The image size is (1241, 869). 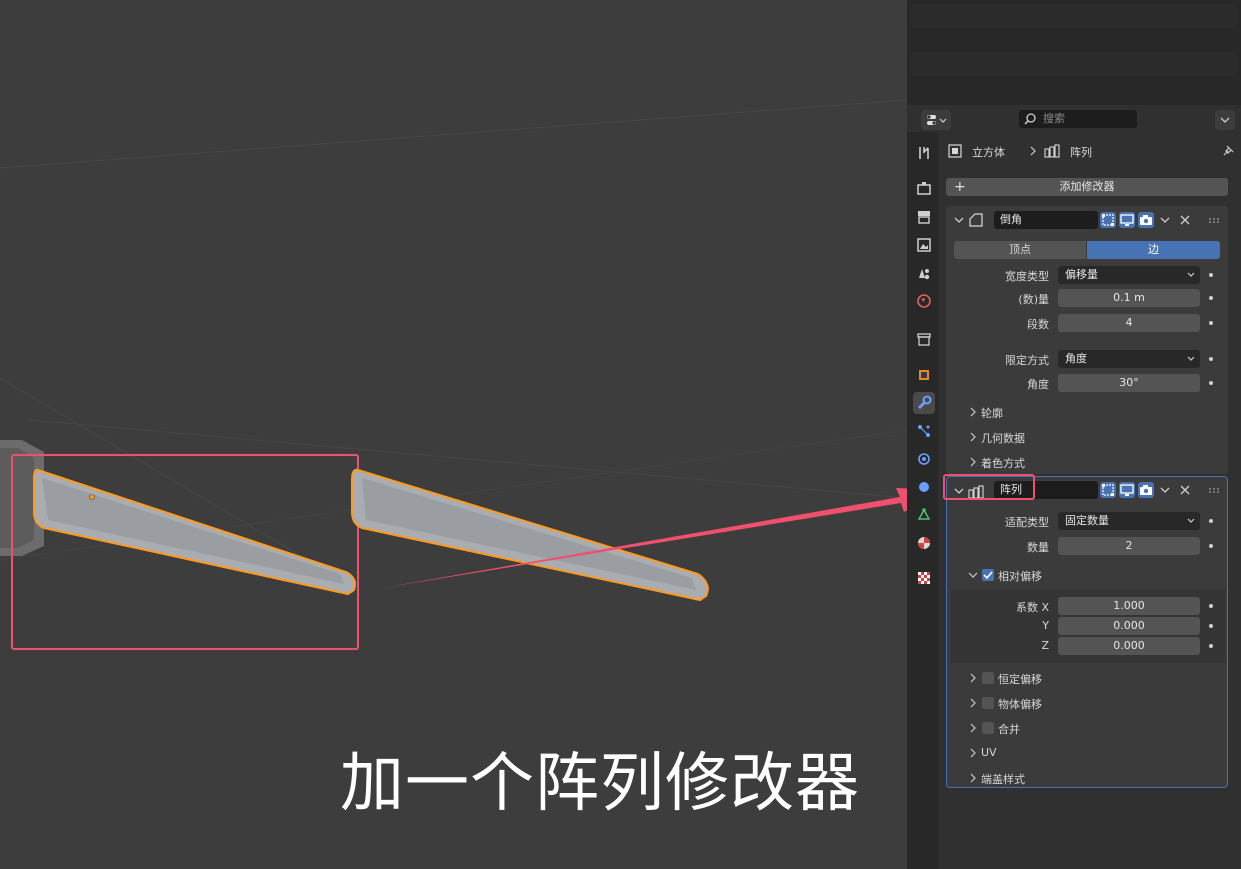 What do you see at coordinates (1153, 250) in the screenshot?
I see `tab-edge: 边` at bounding box center [1153, 250].